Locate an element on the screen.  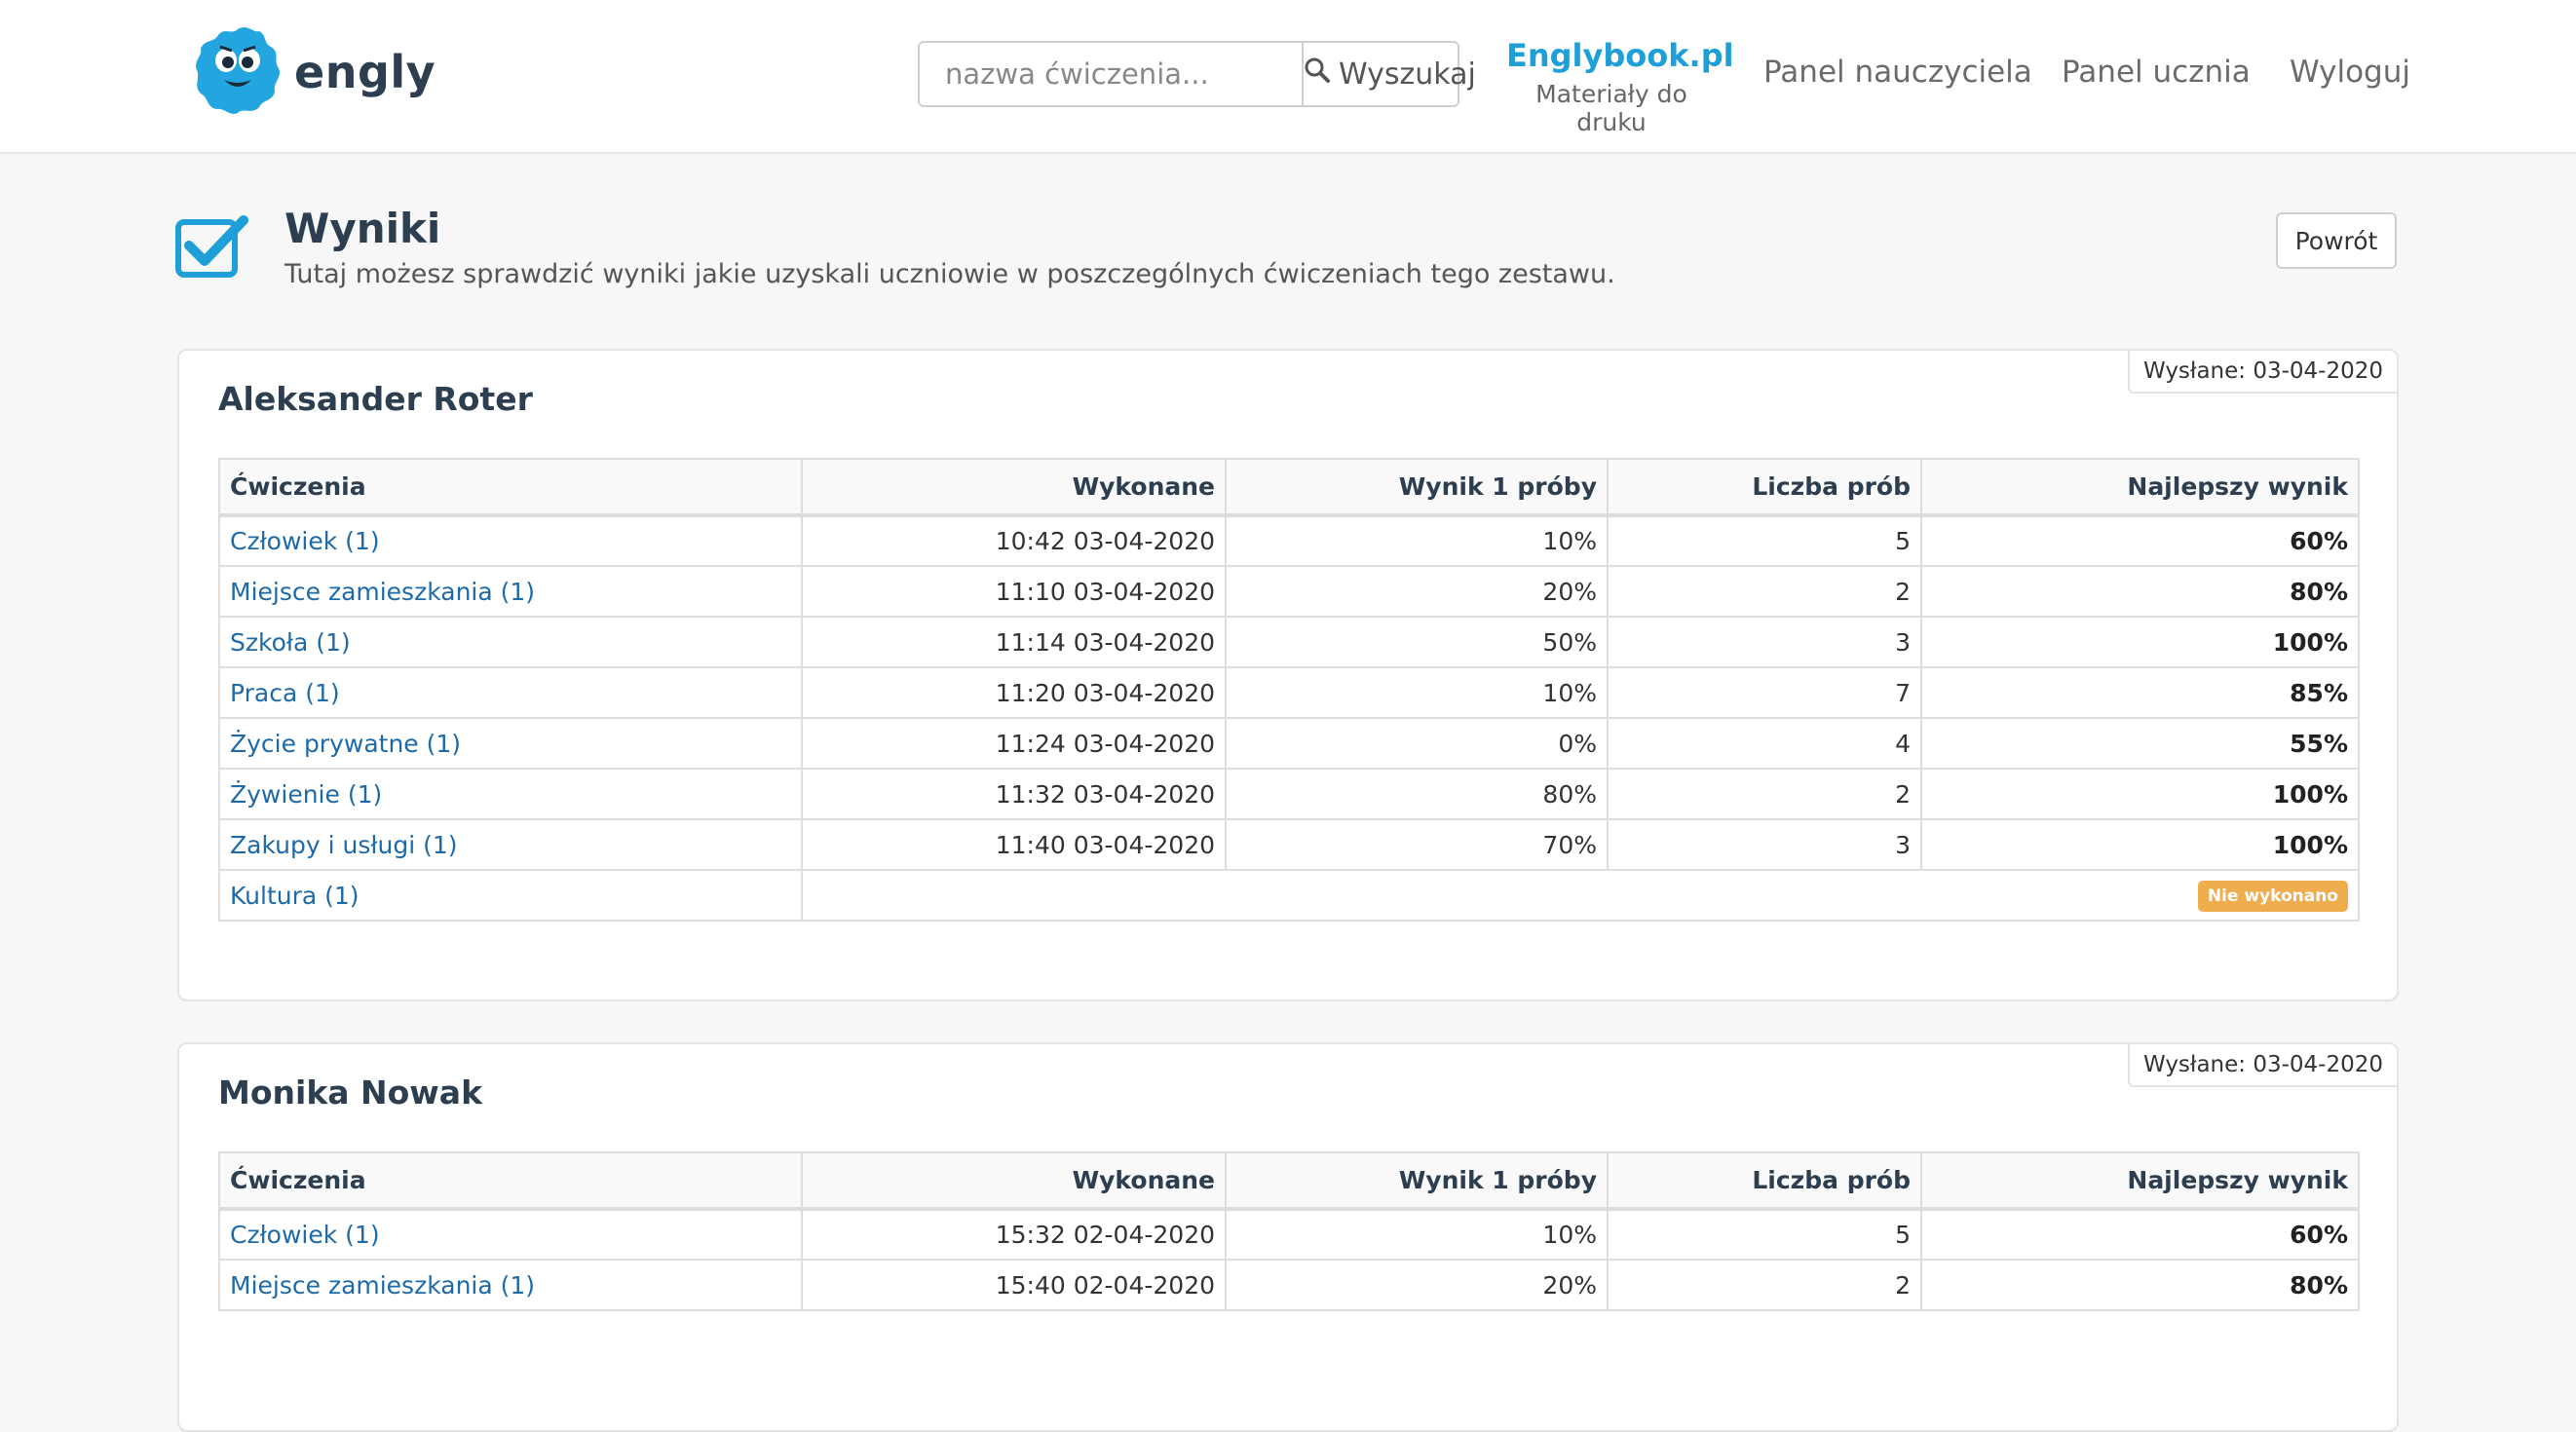
student-name: Aleksander Roter is located at coordinates (375, 399).